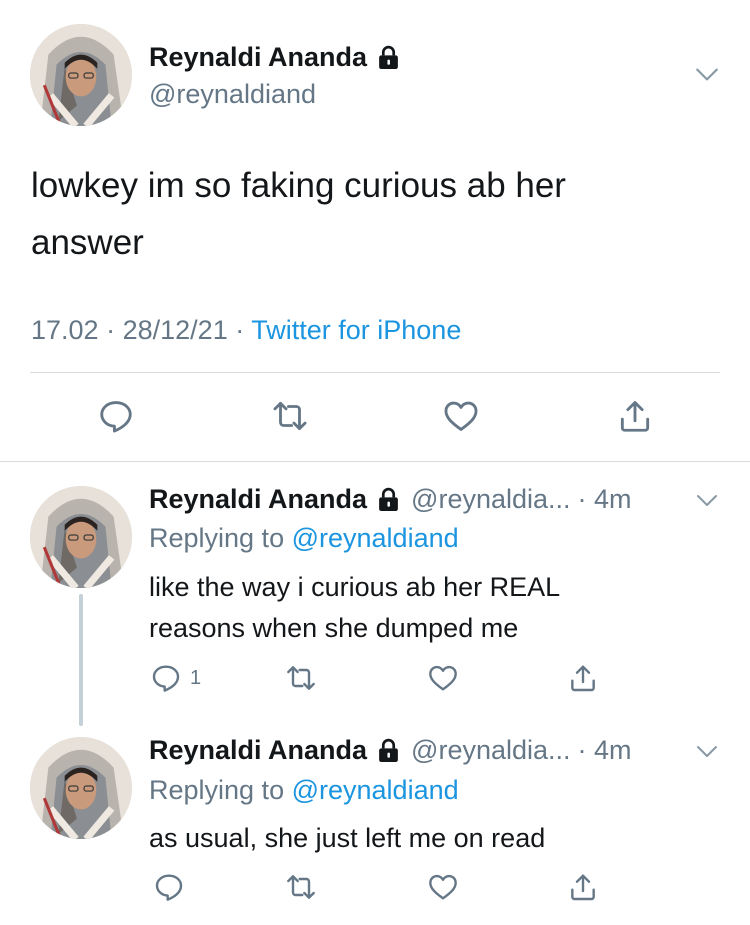  What do you see at coordinates (246, 330) in the screenshot?
I see `tweet-meta: 17.02 · 28/12/21 · Twitter for iPhone` at bounding box center [246, 330].